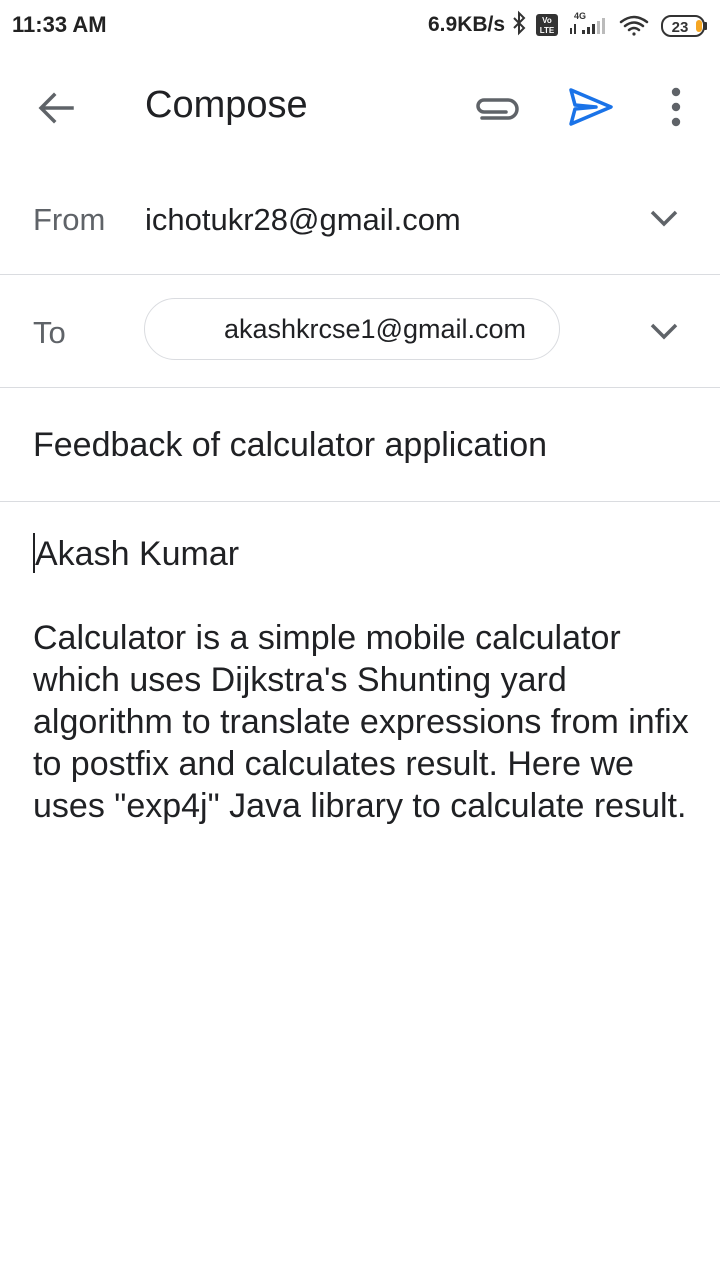  I want to click on subject-field: Feedback of calculator application, so click(290, 445).